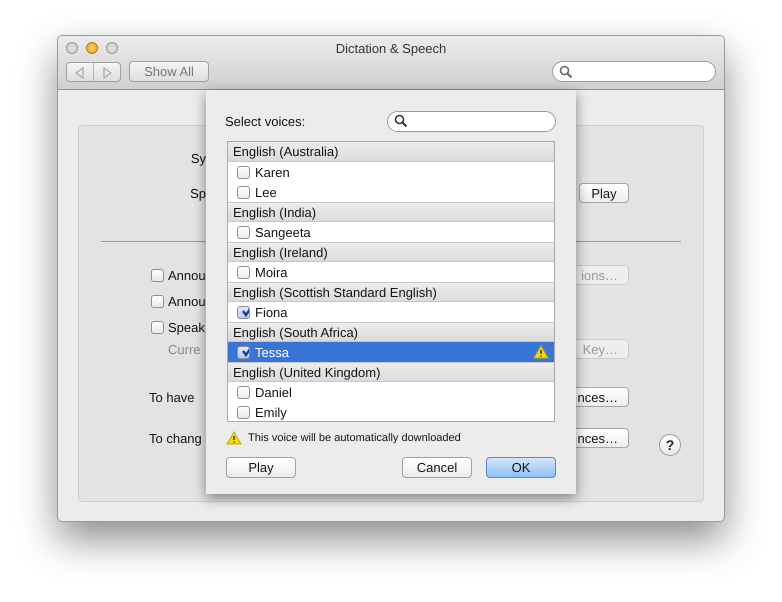 This screenshot has width=782, height=602. Describe the element at coordinates (391, 212) in the screenshot. I see `group-header: English (India)` at that location.